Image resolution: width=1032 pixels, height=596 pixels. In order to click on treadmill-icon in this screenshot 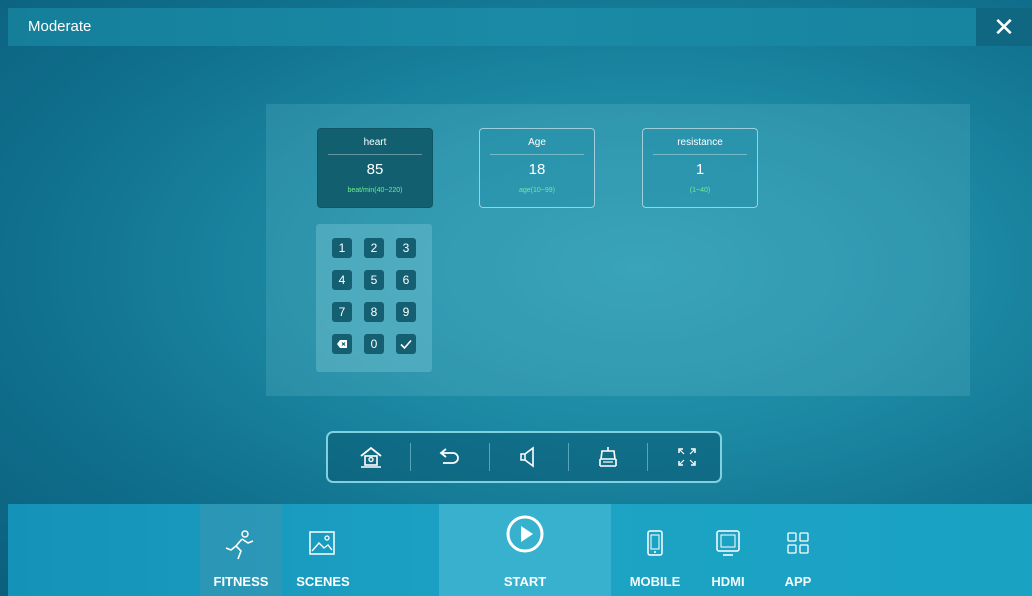, I will do `click(608, 457)`.